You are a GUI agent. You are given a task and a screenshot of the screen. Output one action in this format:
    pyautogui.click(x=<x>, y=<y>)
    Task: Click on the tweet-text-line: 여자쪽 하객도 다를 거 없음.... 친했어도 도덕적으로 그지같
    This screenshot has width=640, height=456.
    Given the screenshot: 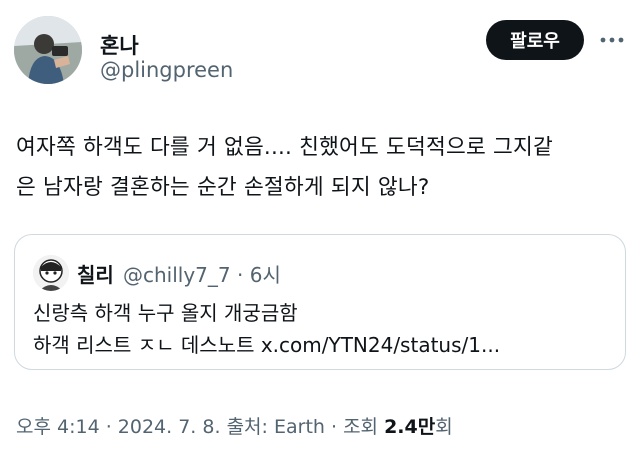 What is the action you would take?
    pyautogui.click(x=284, y=147)
    